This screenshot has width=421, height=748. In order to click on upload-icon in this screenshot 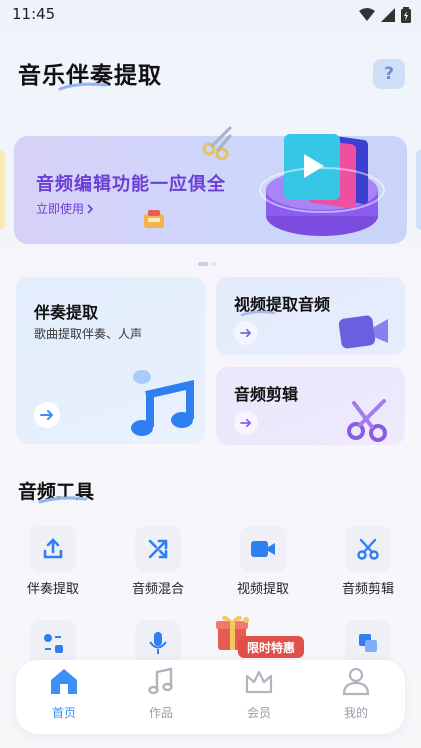, I will do `click(53, 549)`.